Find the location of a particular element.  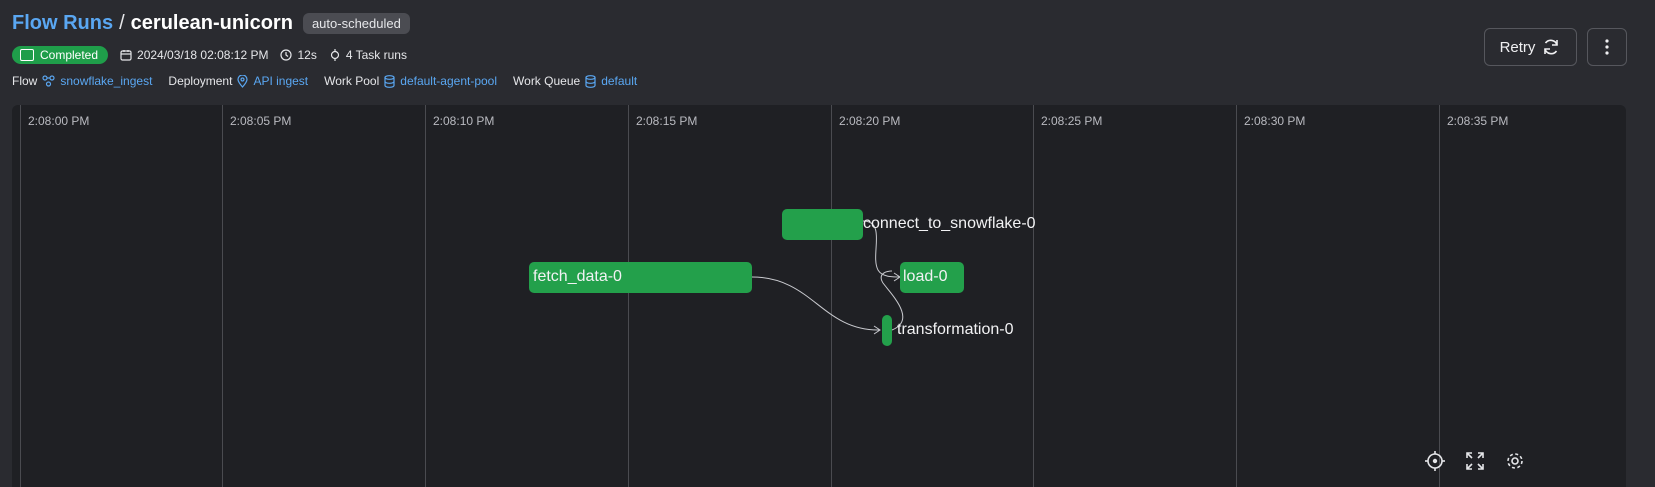

flow-label: Flow is located at coordinates (25, 81).